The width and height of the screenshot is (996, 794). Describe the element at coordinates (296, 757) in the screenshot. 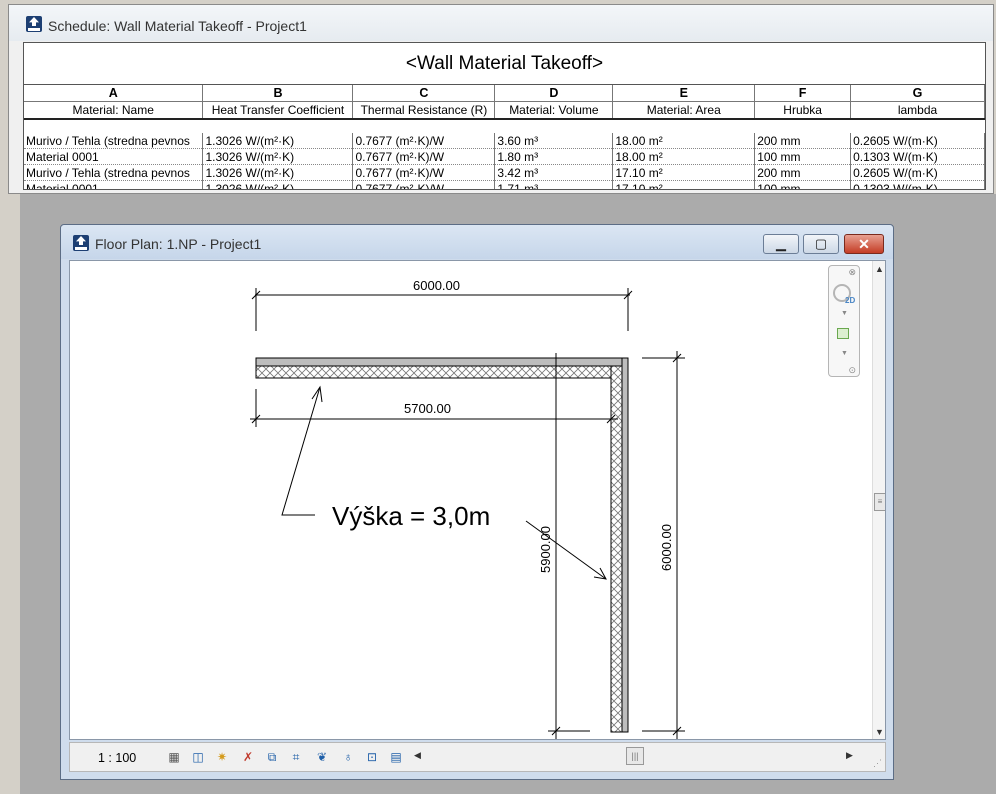

I see `show-crop-icon: ⌗` at that location.